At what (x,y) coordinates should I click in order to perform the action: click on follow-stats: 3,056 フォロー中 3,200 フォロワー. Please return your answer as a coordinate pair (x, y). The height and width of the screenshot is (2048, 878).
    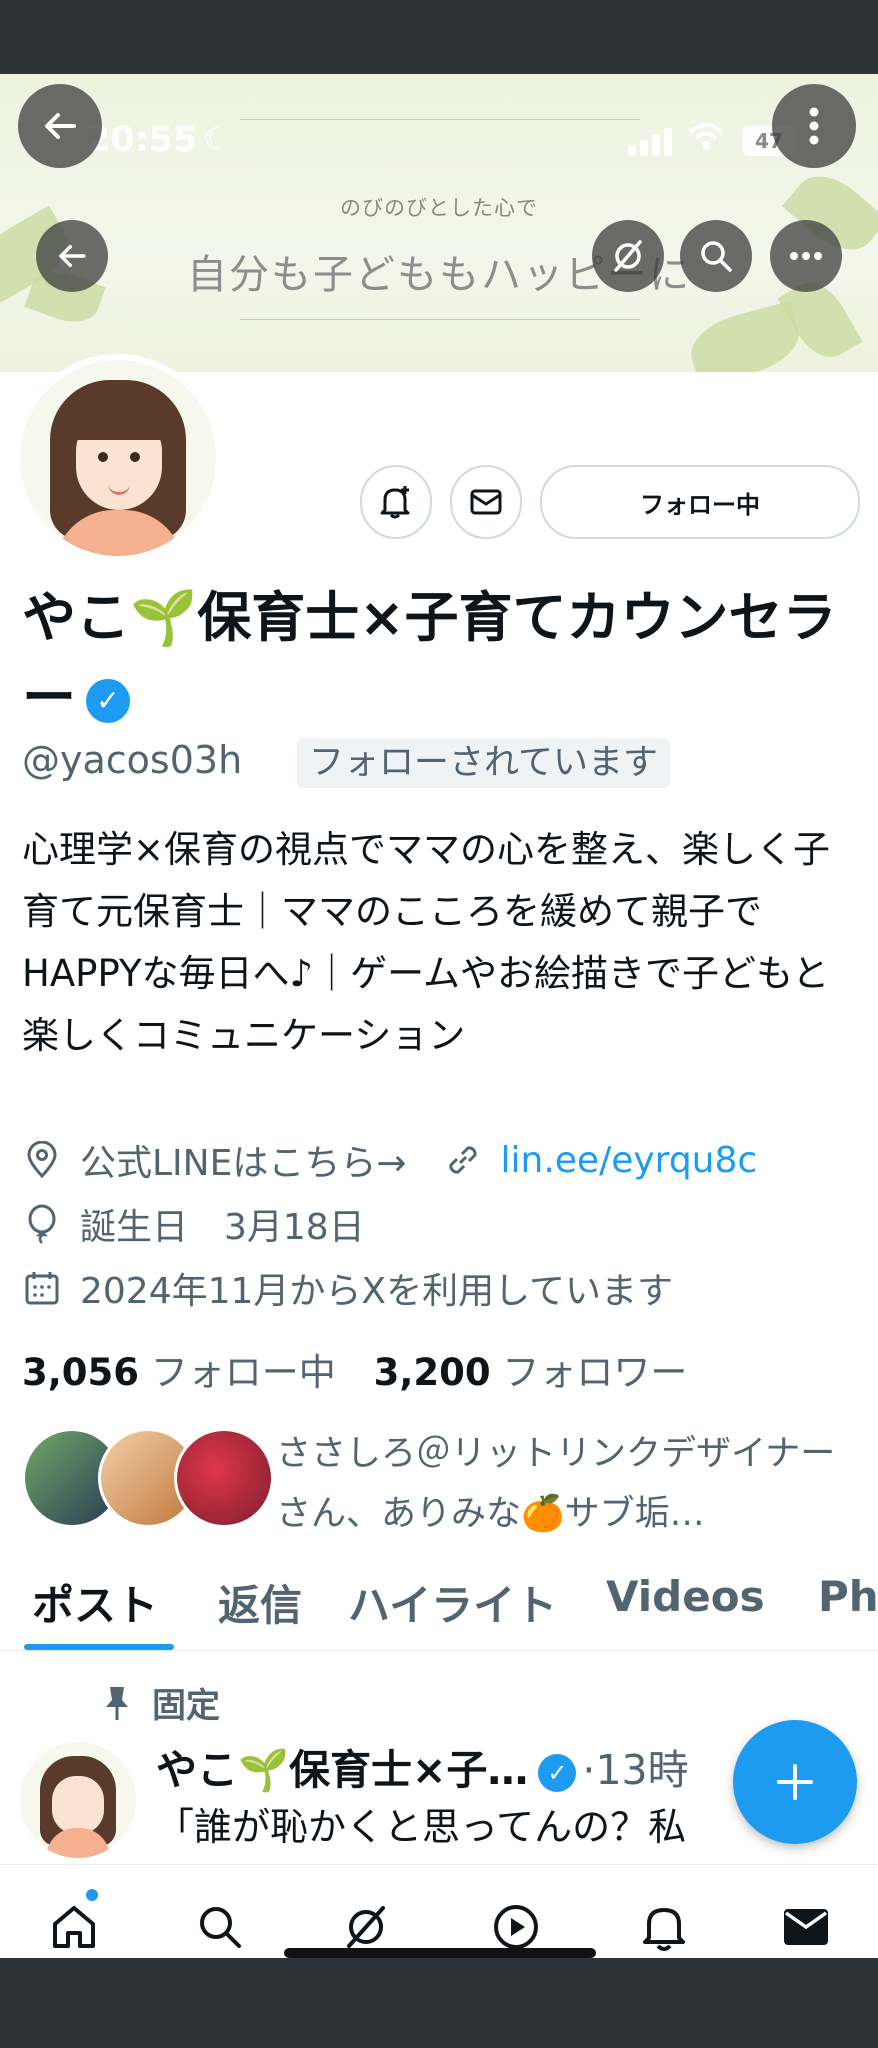
    Looking at the image, I should click on (354, 1369).